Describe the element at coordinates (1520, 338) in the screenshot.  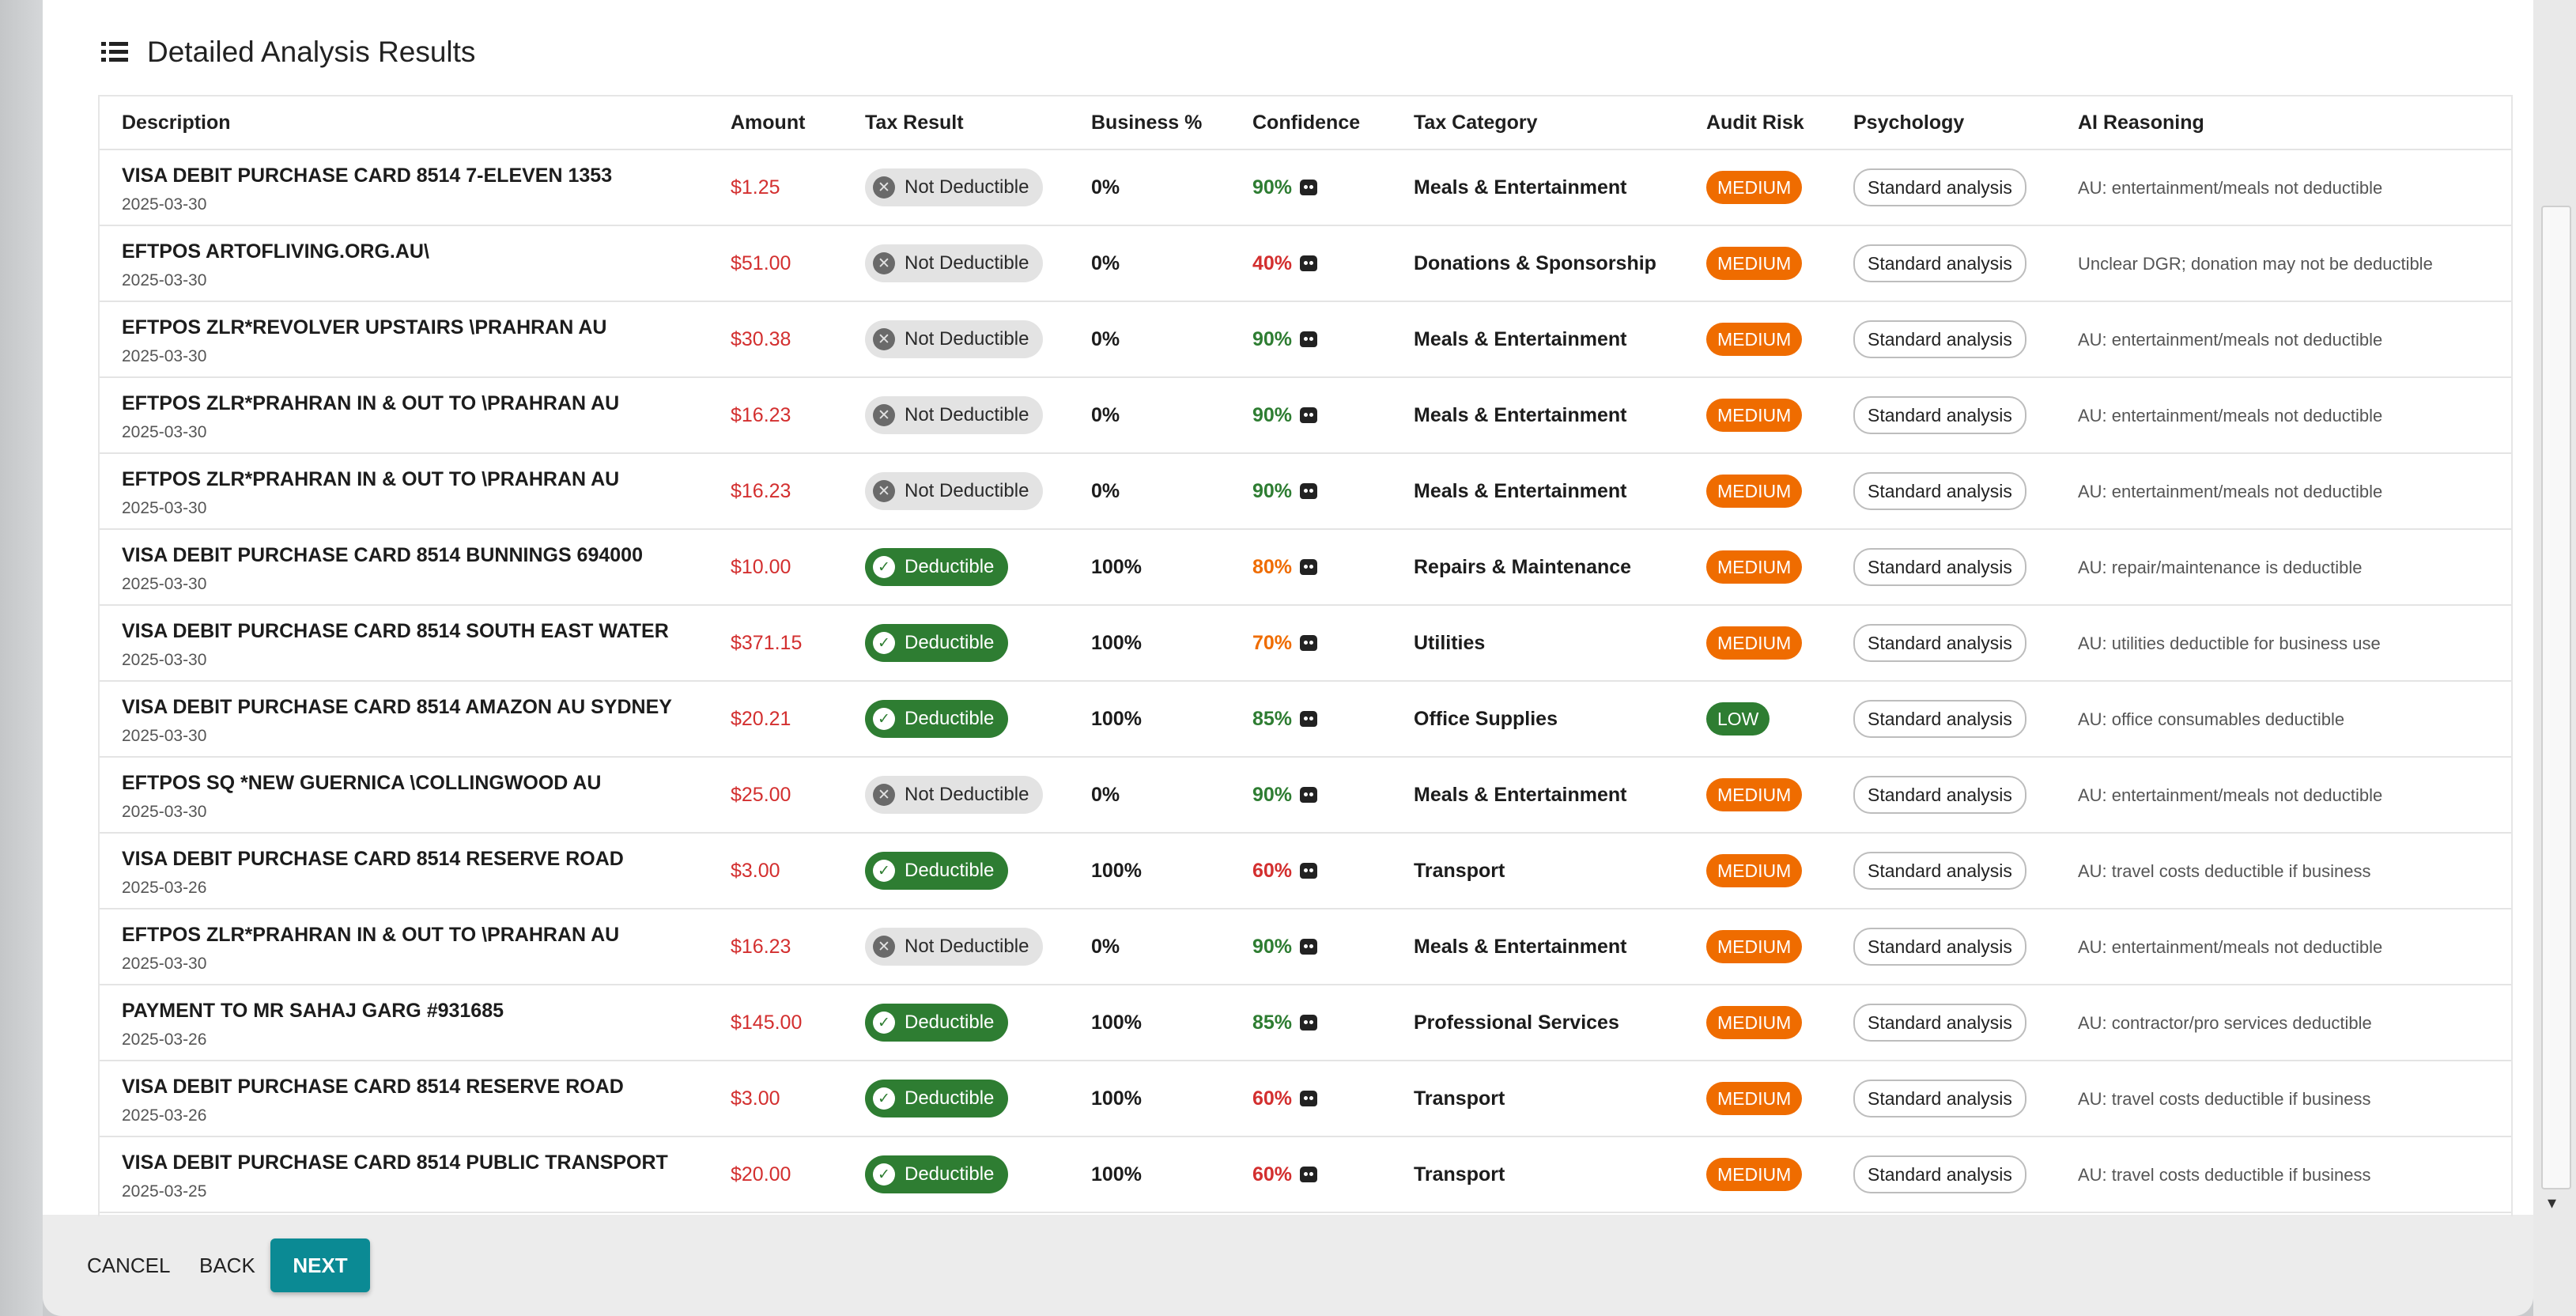
I see `tax-category: Meals & Entertainment` at that location.